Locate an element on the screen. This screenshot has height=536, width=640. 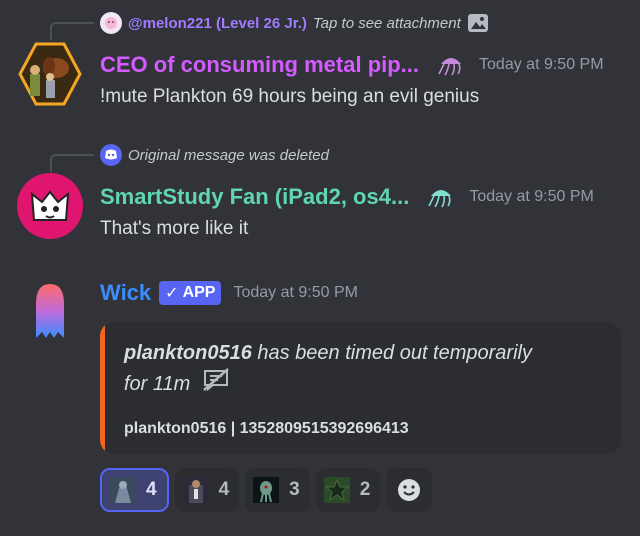
add-reaction-button is located at coordinates (409, 490).